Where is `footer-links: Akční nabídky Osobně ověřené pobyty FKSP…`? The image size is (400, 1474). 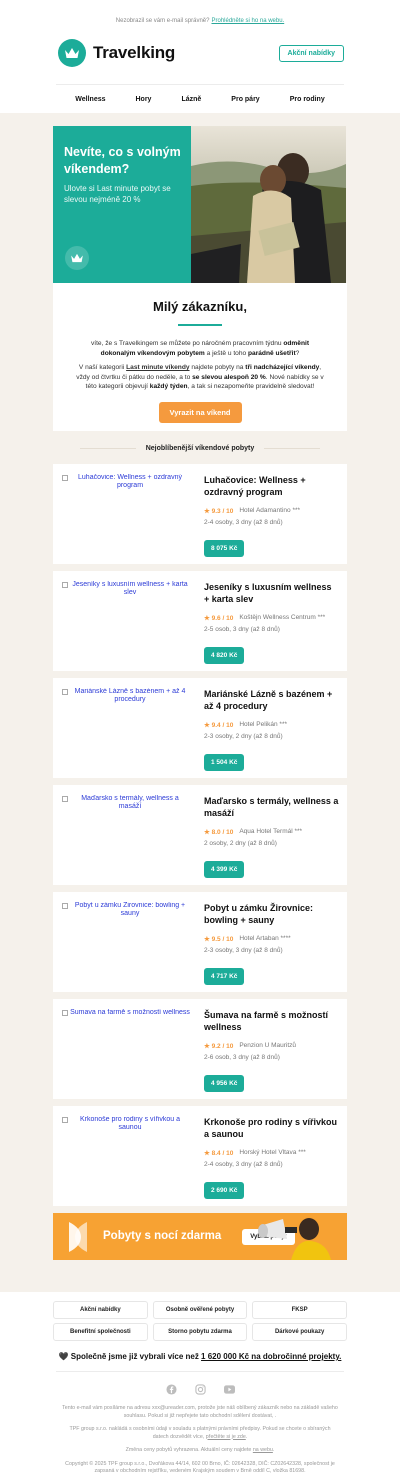 footer-links: Akční nabídky Osobně ověřené pobyty FKSP… is located at coordinates (200, 1316).